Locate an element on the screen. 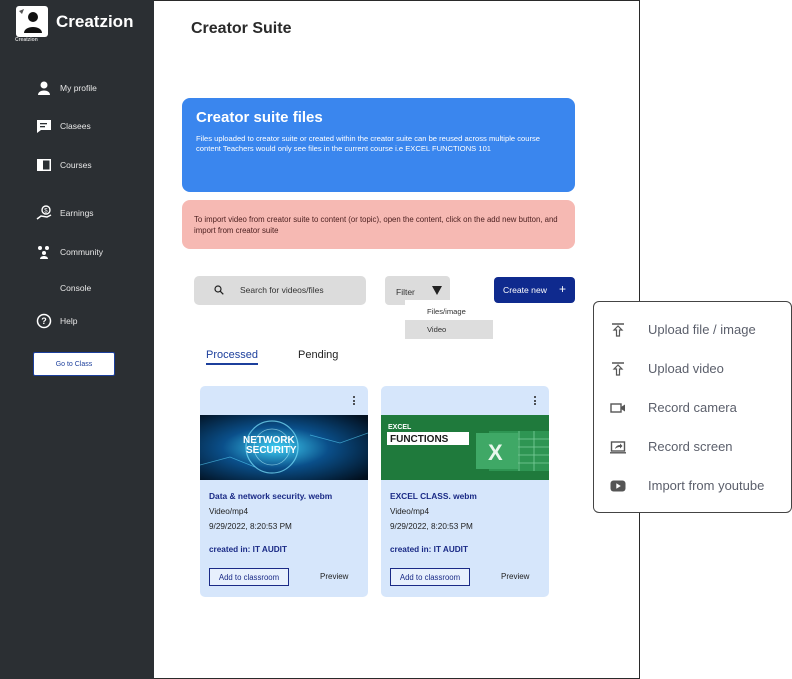 This screenshot has height=679, width=792. book-icon is located at coordinates (44, 165).